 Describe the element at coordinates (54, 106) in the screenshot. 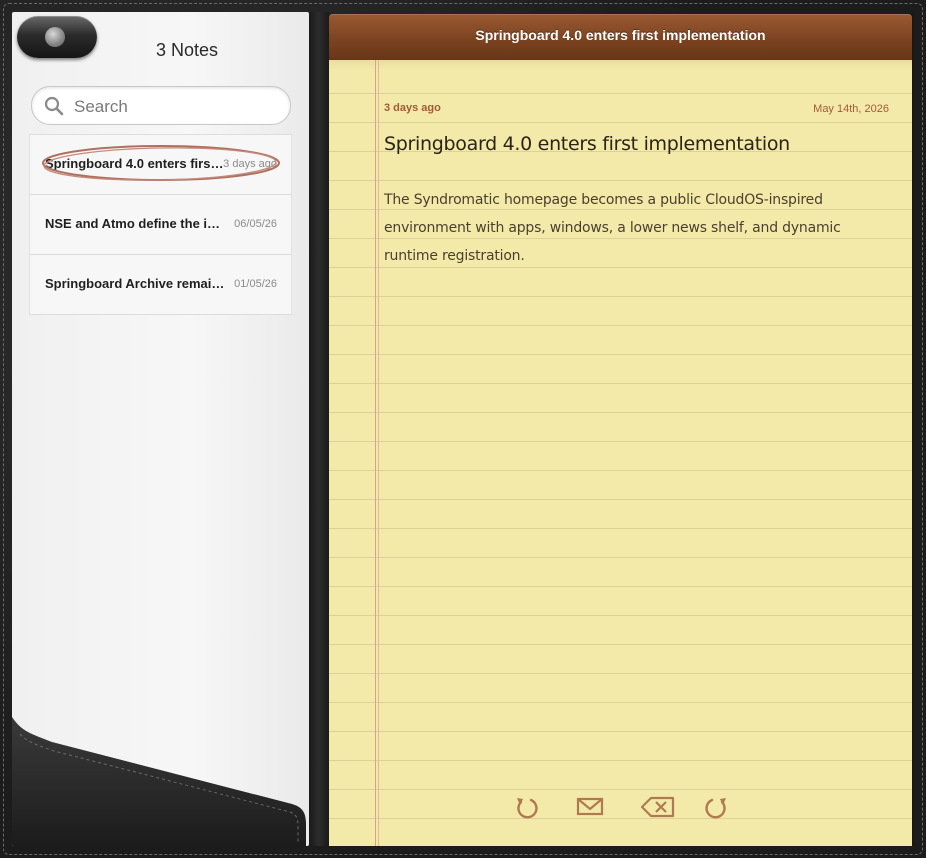

I see `search-icon` at that location.